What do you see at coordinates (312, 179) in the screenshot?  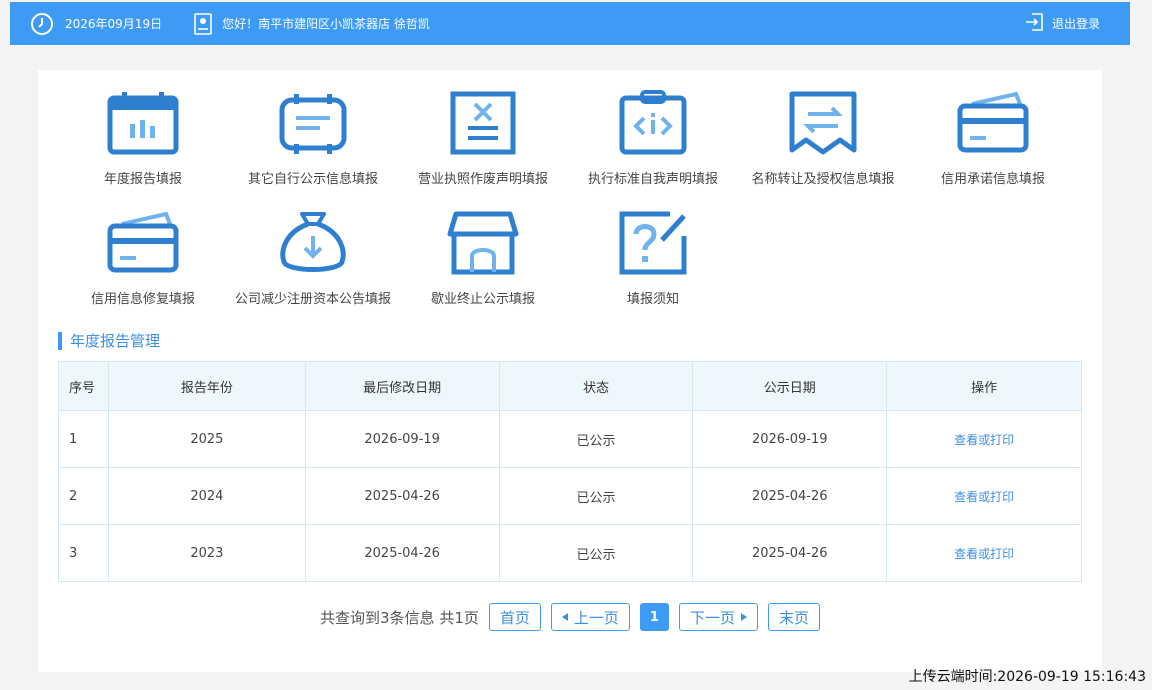 I see `tile-label: 其它自行公示信息填报` at bounding box center [312, 179].